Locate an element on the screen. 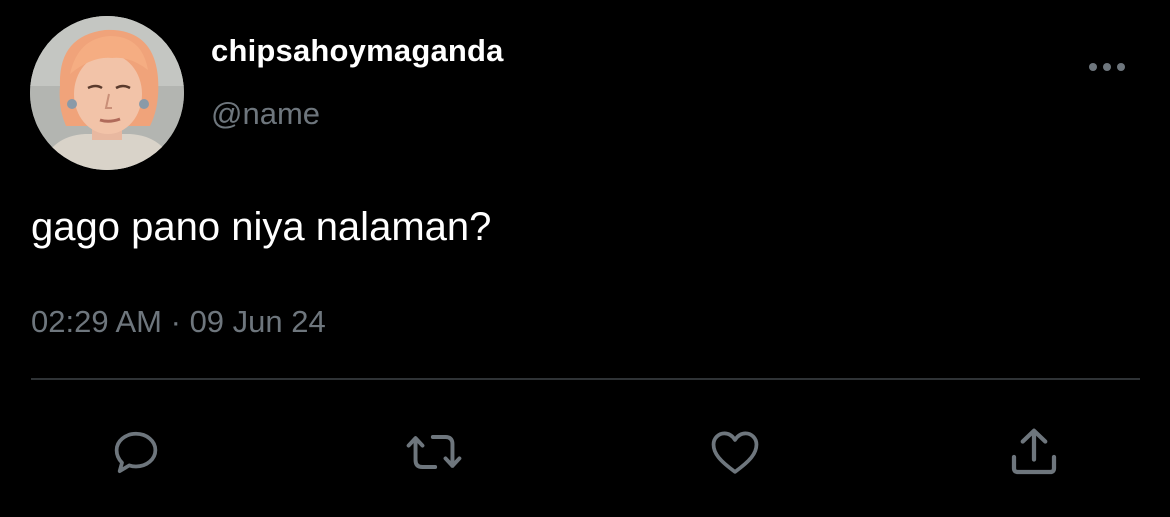  like-button is located at coordinates (735, 452).